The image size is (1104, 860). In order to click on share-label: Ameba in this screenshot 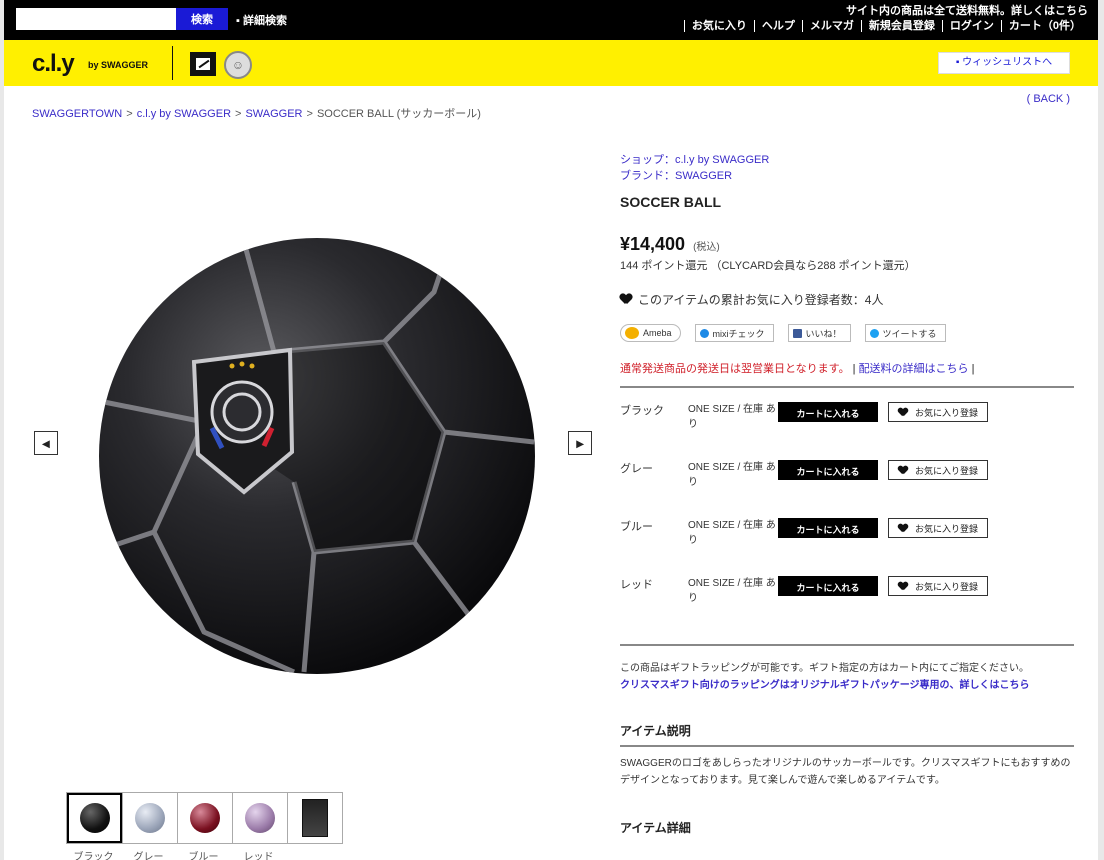, I will do `click(657, 333)`.